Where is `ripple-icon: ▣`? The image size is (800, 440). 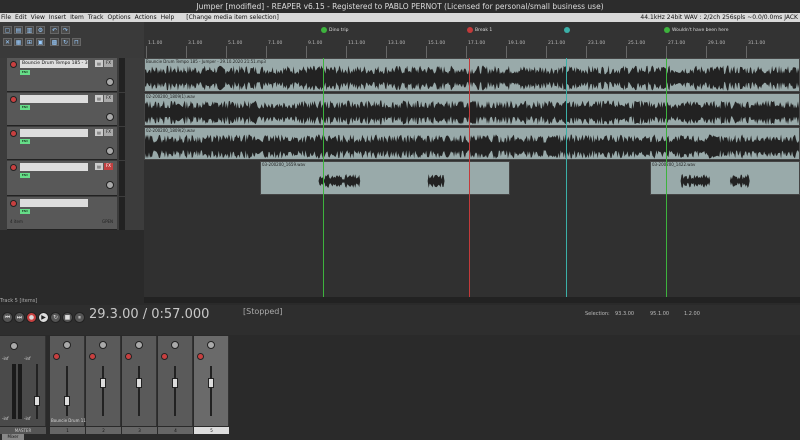
ripple-icon: ▣ is located at coordinates (40, 42).